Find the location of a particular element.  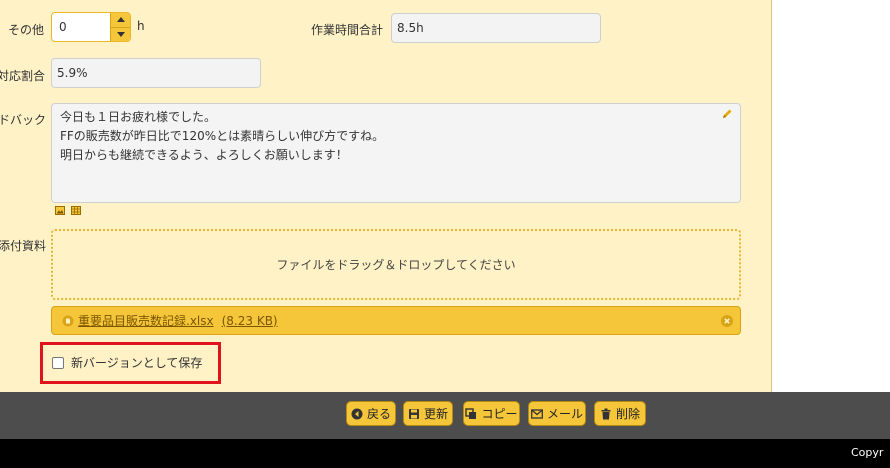

page-footer is located at coordinates (445, 453).